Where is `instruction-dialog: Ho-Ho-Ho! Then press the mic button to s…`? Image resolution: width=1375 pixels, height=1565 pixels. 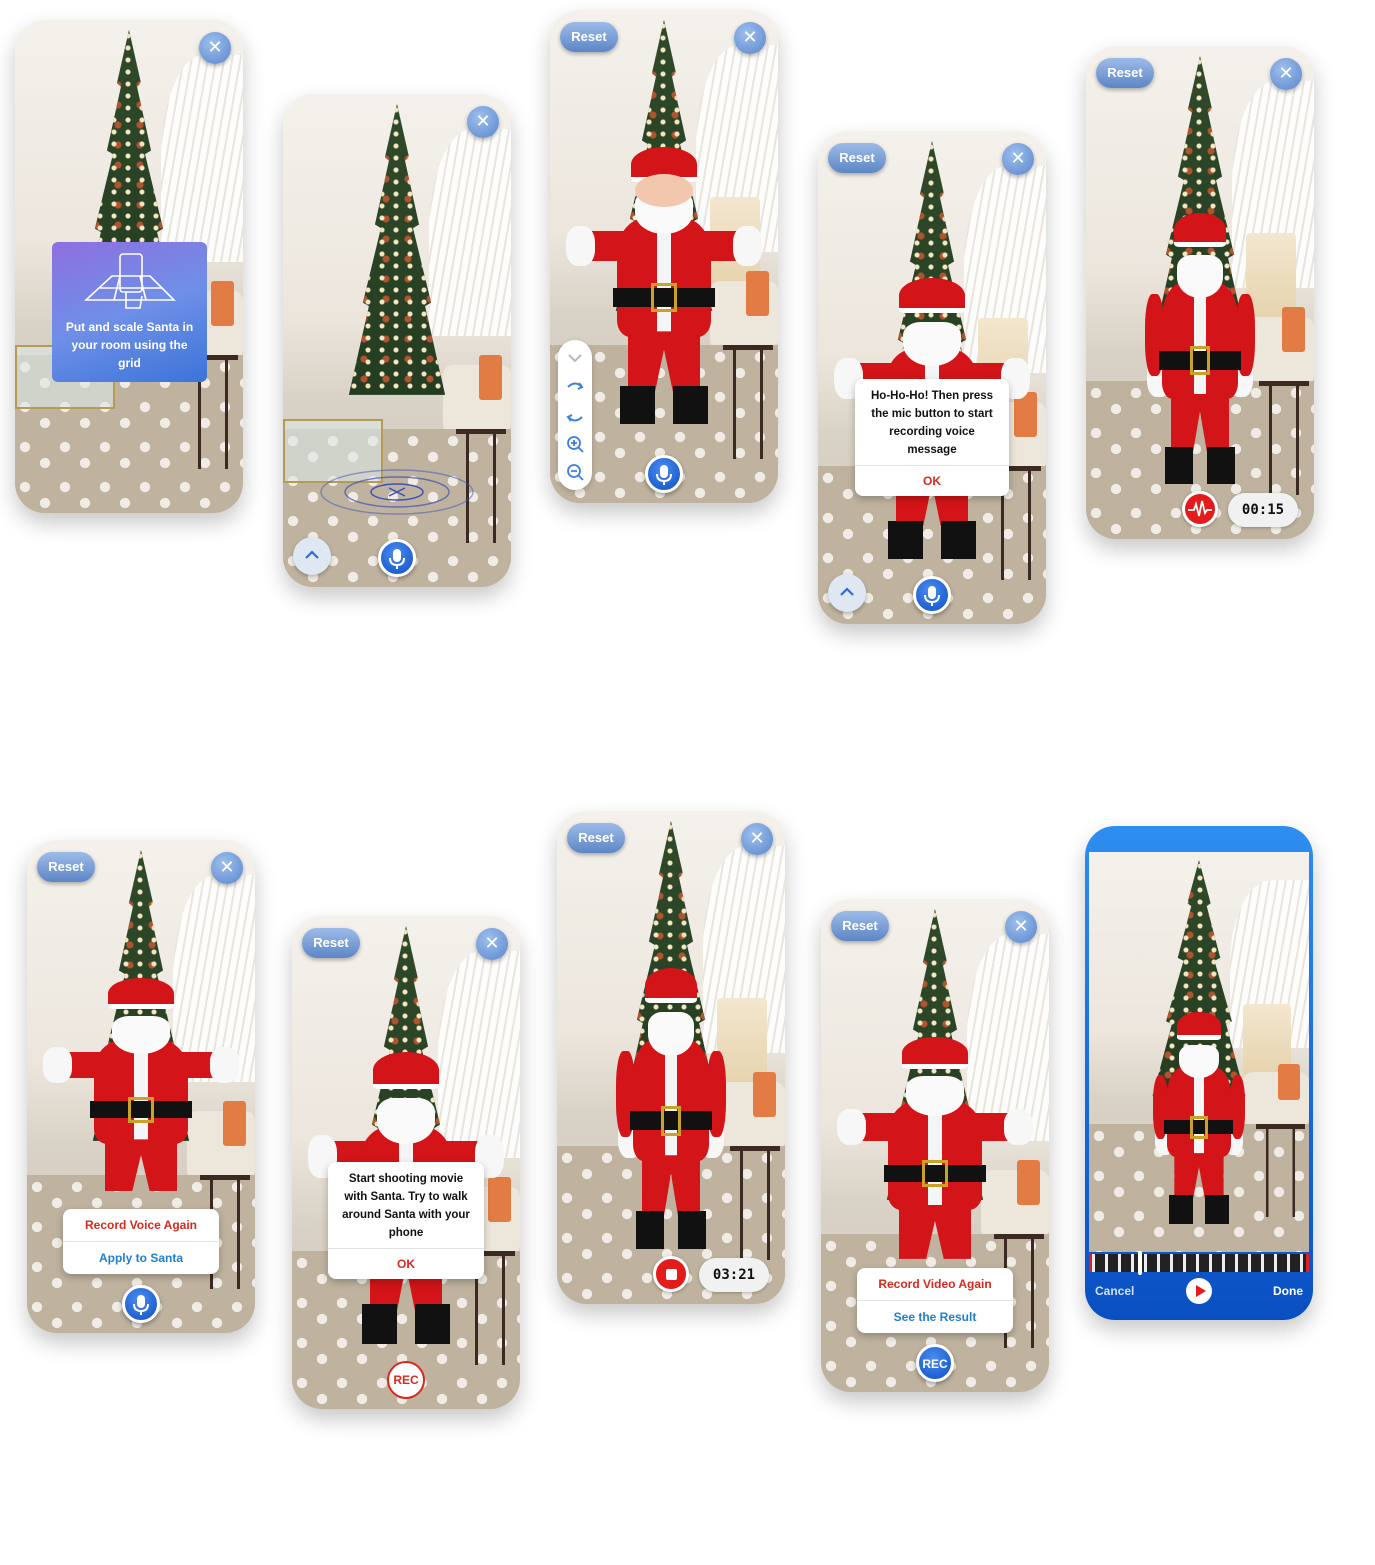 instruction-dialog: Ho-Ho-Ho! Then press the mic button to s… is located at coordinates (932, 437).